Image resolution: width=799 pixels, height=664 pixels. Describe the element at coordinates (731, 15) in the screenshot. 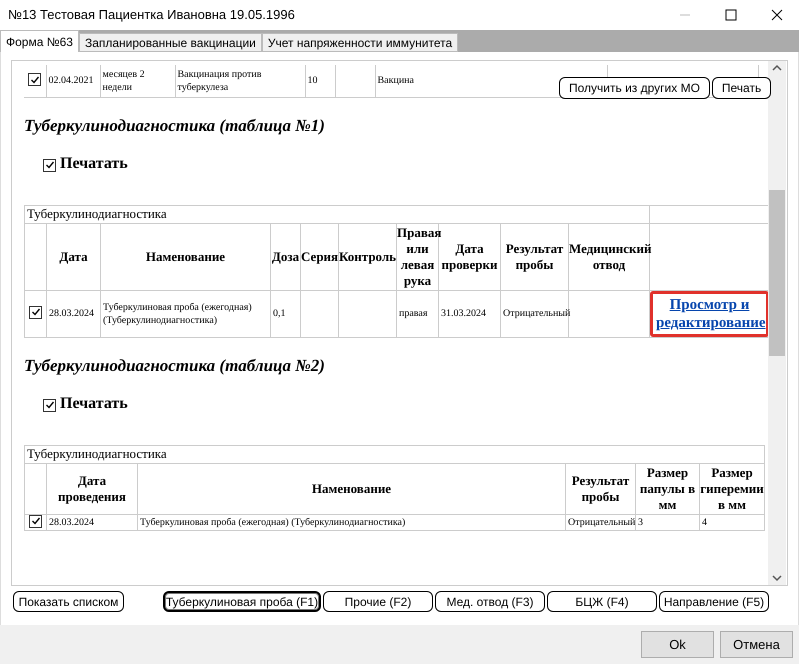

I see `maximize-icon` at that location.